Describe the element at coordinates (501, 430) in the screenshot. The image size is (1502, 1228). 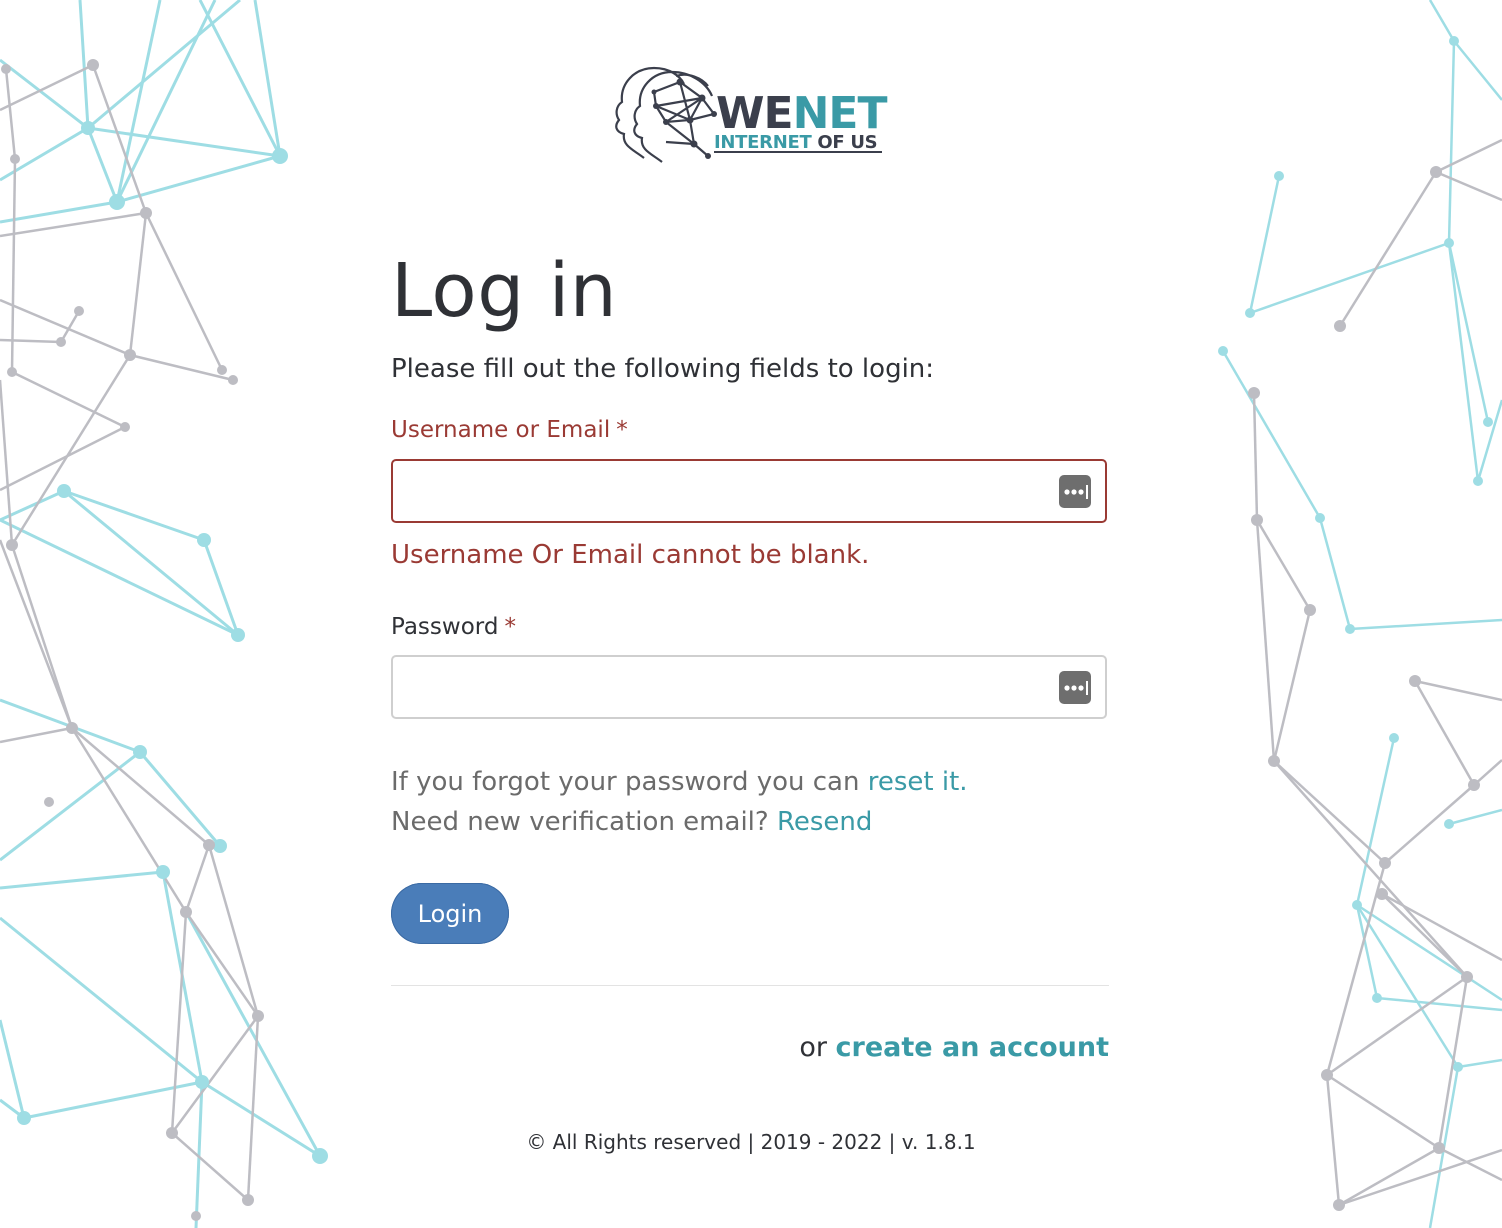
I see `username-label-text: Username or Email` at that location.